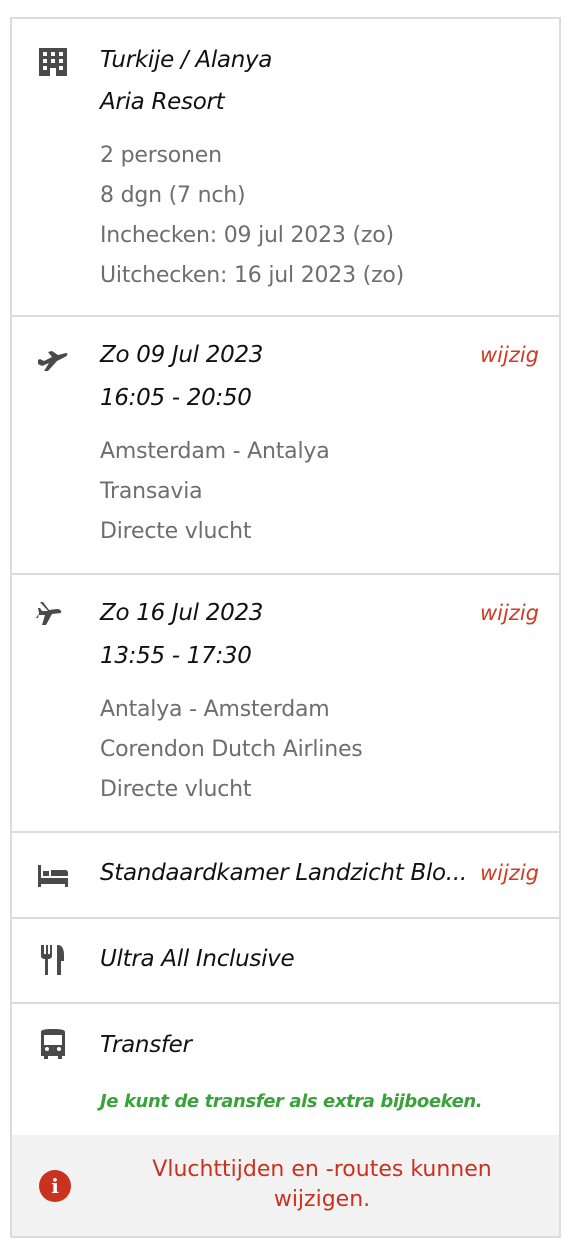 Image resolution: width=574 pixels, height=1256 pixels. I want to click on hotel-checkout: Uitchecken: 16 jul 2023 (zo), so click(252, 275).